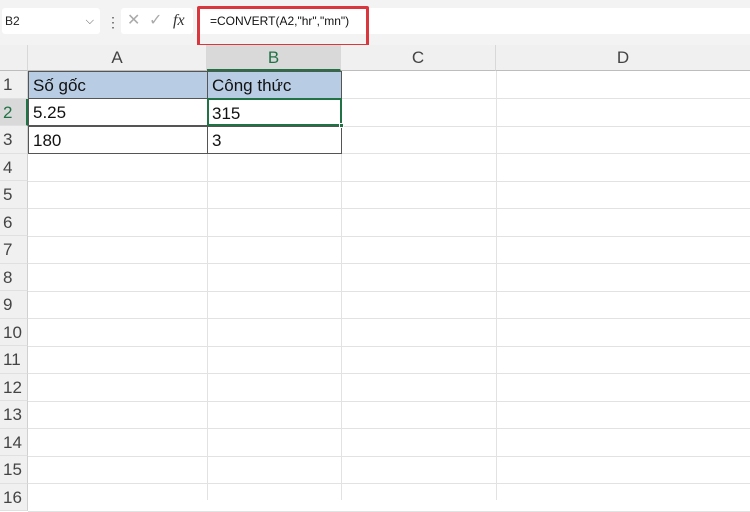 The image size is (750, 512). What do you see at coordinates (14, 305) in the screenshot?
I see `row-header-9: 9` at bounding box center [14, 305].